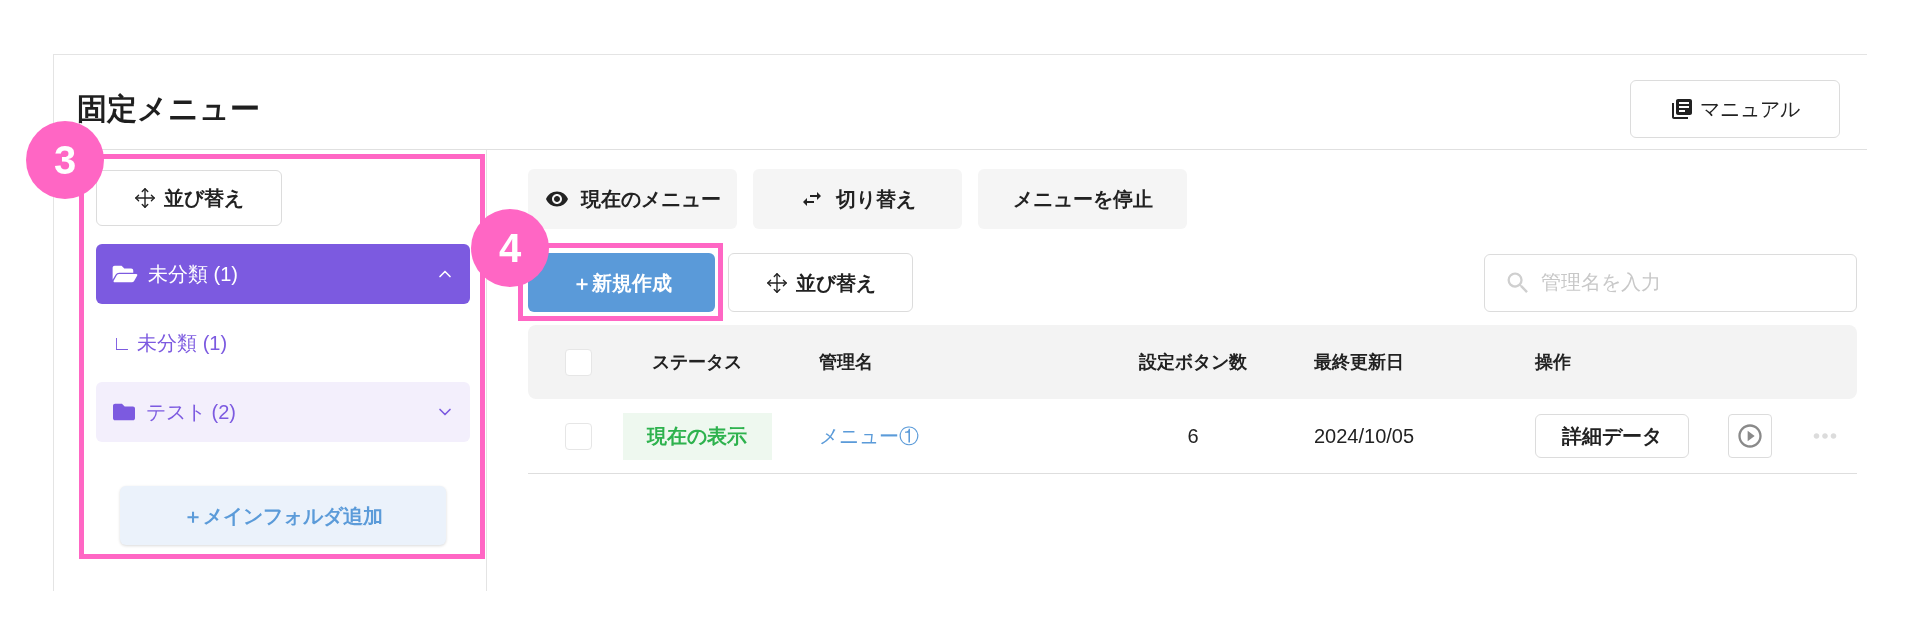  Describe the element at coordinates (1364, 436) in the screenshot. I see `table-cell-text: 2024/10/05` at that location.